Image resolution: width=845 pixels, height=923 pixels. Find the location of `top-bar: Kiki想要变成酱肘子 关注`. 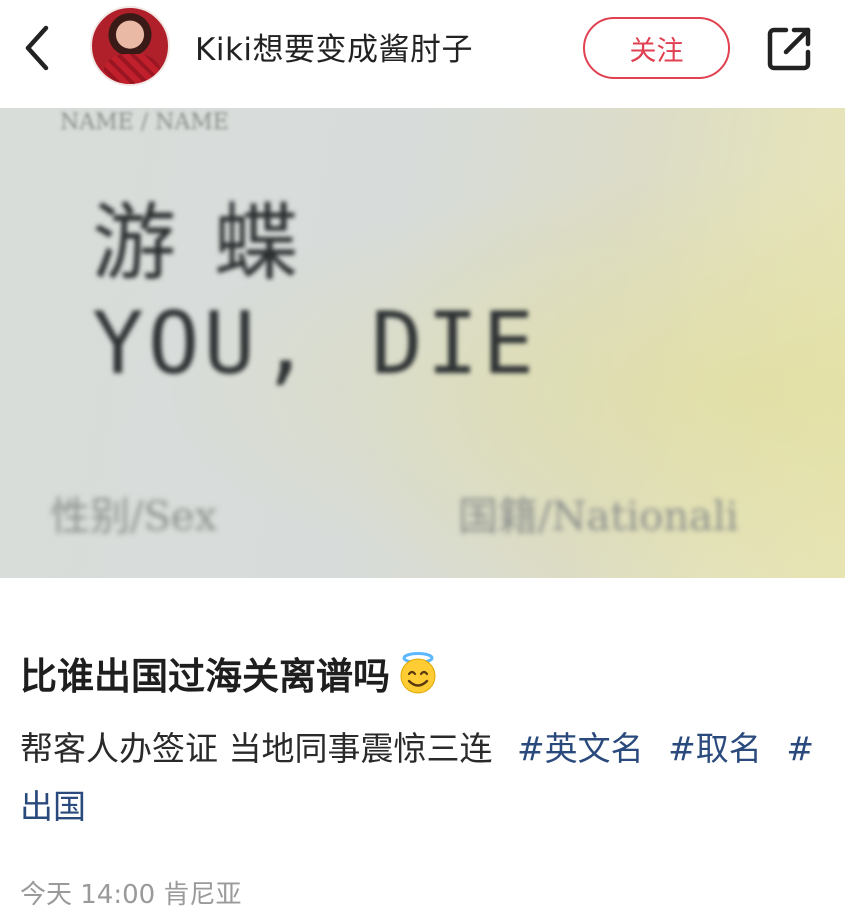

top-bar: Kiki想要变成酱肘子 关注 is located at coordinates (422, 54).